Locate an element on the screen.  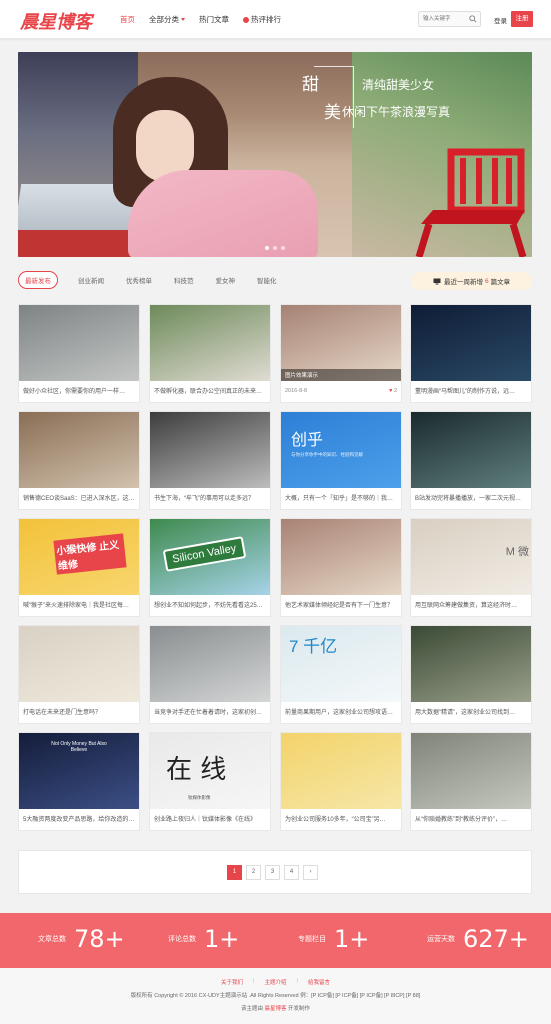
nav-top-comments: 热评排行 is located at coordinates (262, 19).